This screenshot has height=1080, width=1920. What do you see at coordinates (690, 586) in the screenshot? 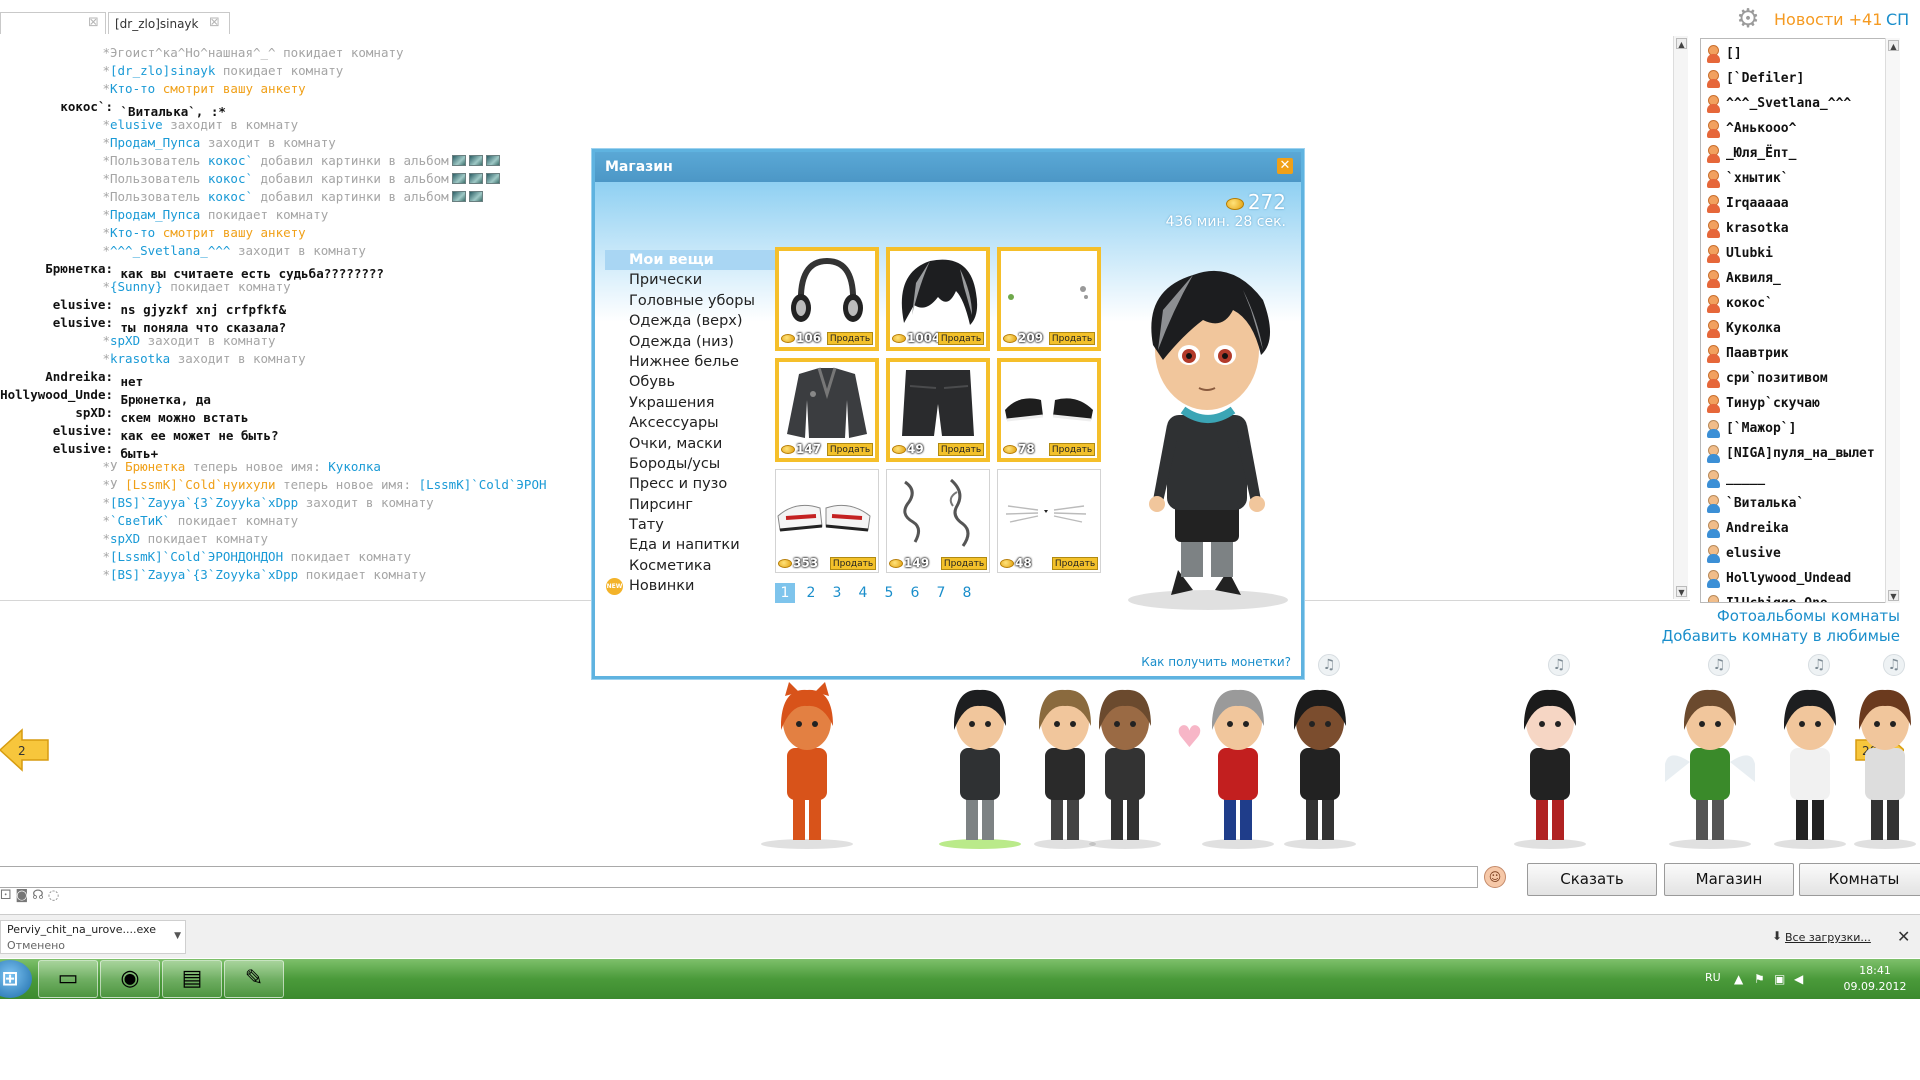
I see `shop-category: NEW Новинки` at bounding box center [690, 586].